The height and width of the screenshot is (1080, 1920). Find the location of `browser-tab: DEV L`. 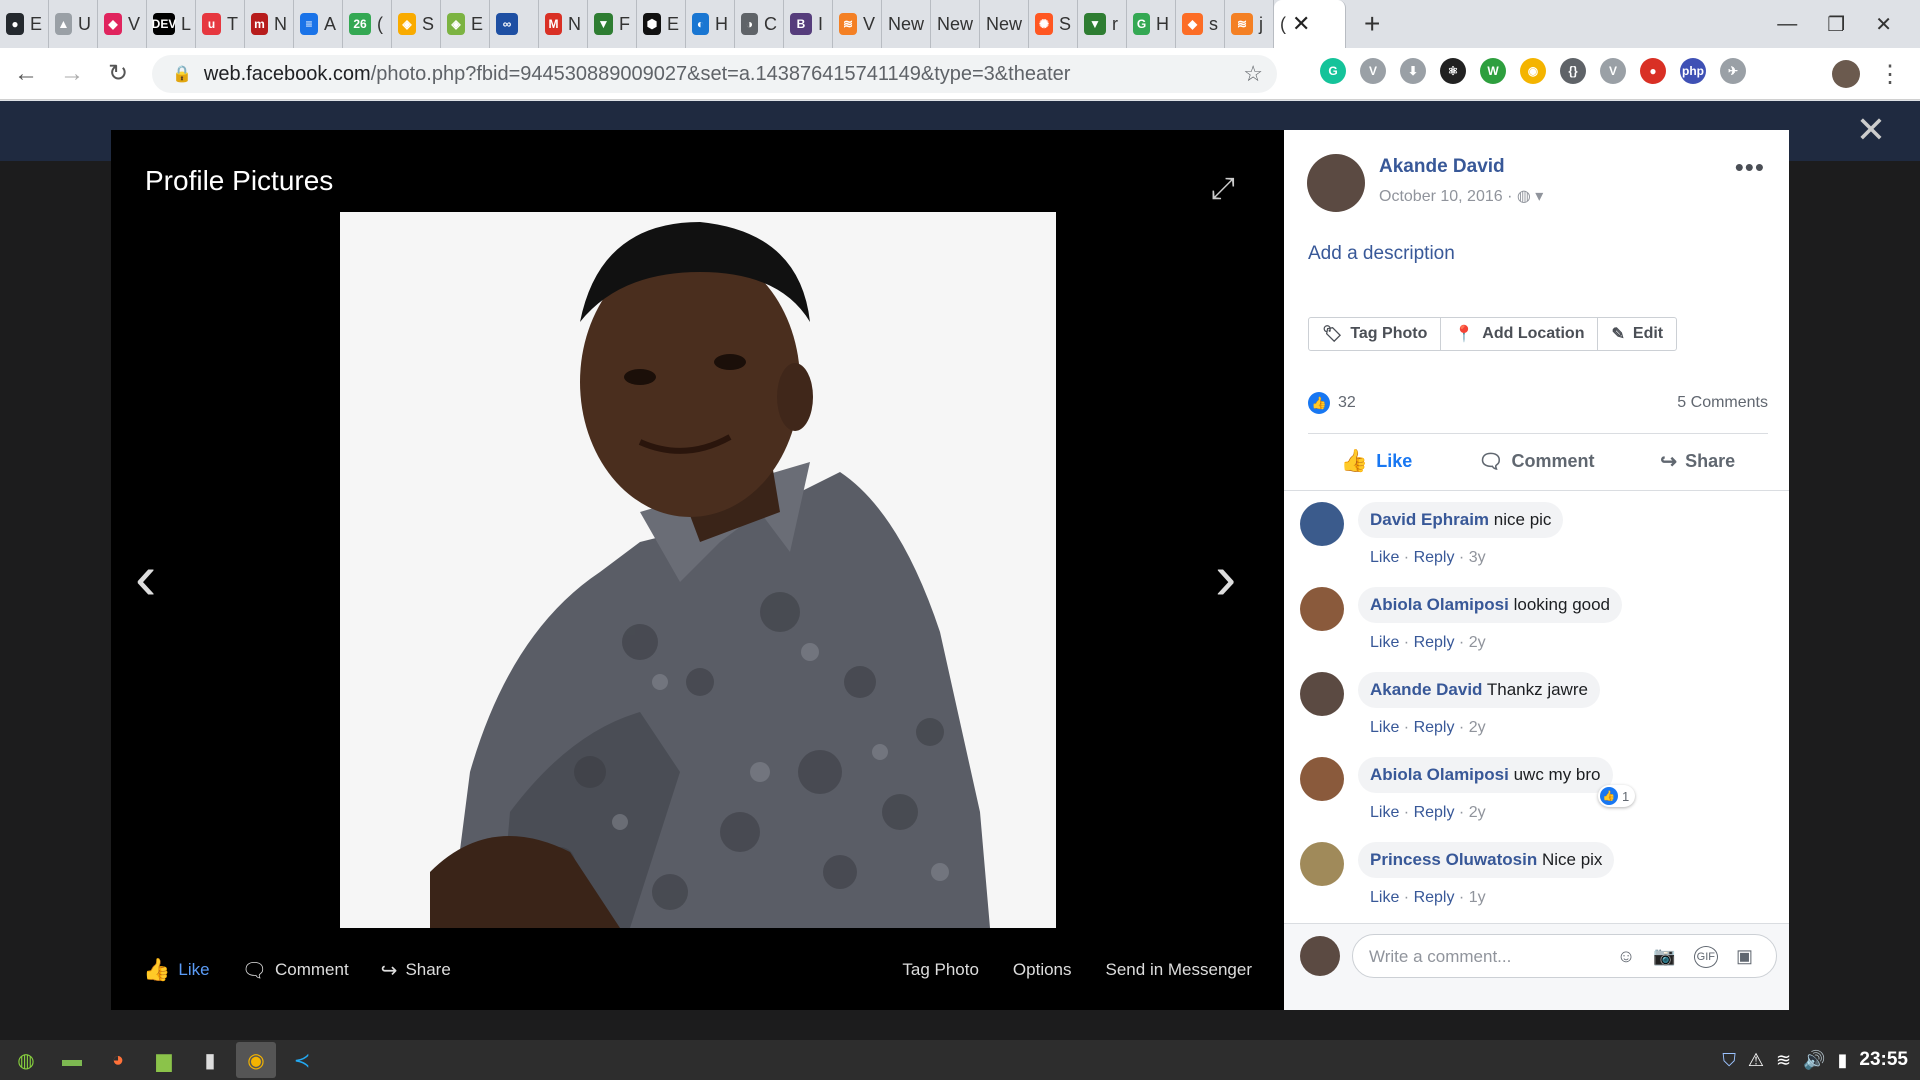

browser-tab: DEV L is located at coordinates (171, 24).